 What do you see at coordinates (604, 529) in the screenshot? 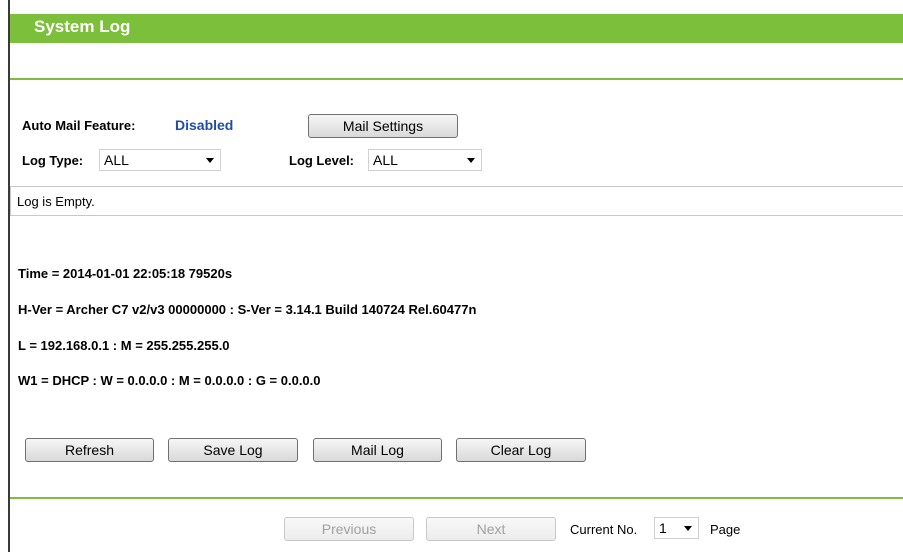
I see `current-no-label: Current No.` at bounding box center [604, 529].